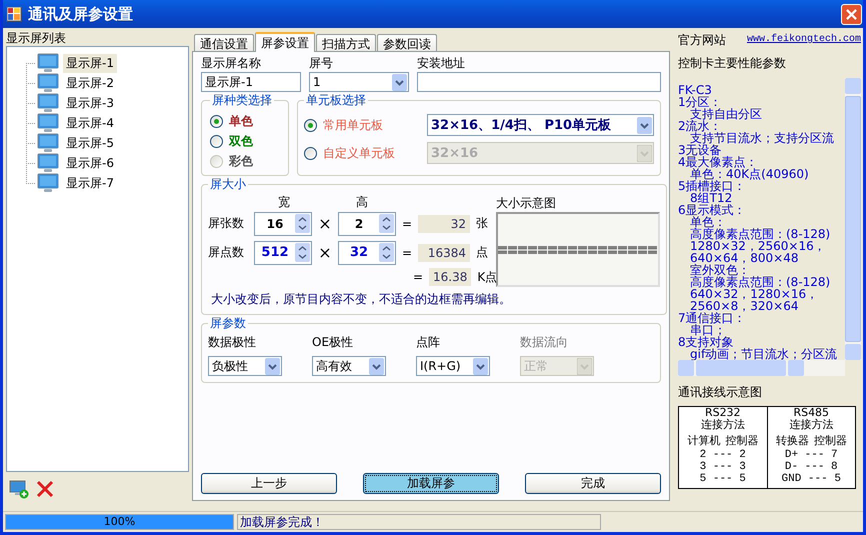  What do you see at coordinates (36, 38) in the screenshot?
I see `list-title: 显示屏列表` at bounding box center [36, 38].